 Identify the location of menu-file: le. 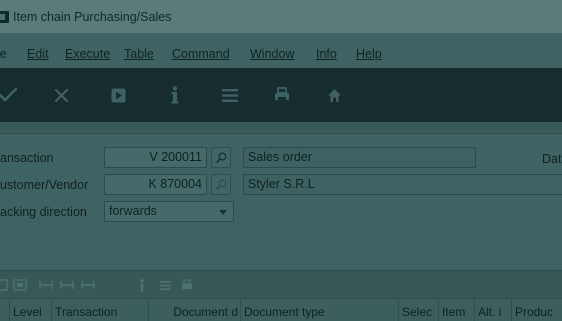
(3, 54).